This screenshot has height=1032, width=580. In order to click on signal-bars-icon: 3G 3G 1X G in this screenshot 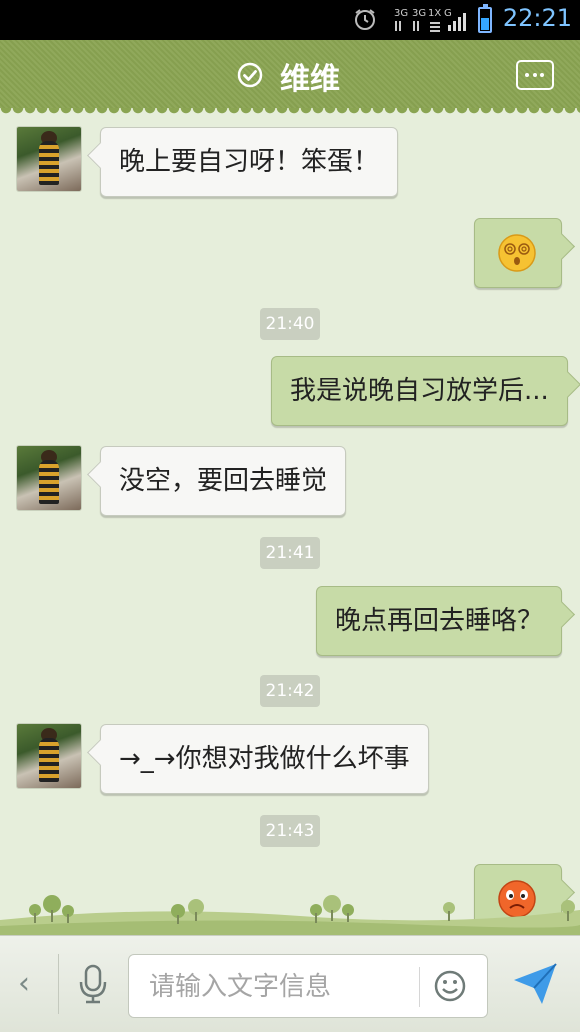, I will do `click(430, 20)`.